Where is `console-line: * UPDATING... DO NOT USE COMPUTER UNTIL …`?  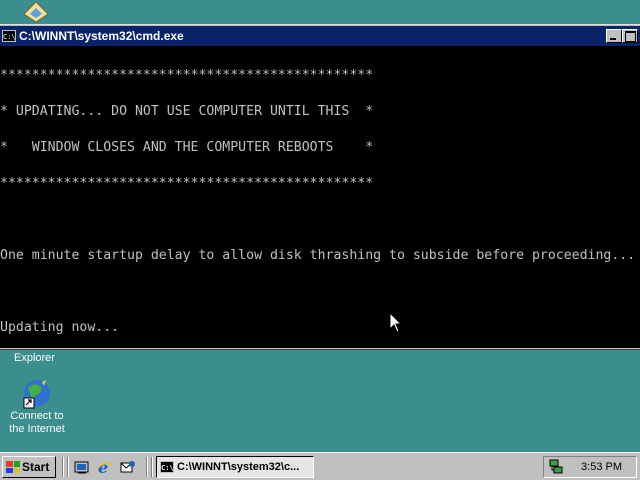 console-line: * UPDATING... DO NOT USE COMPUTER UNTIL … is located at coordinates (187, 111).